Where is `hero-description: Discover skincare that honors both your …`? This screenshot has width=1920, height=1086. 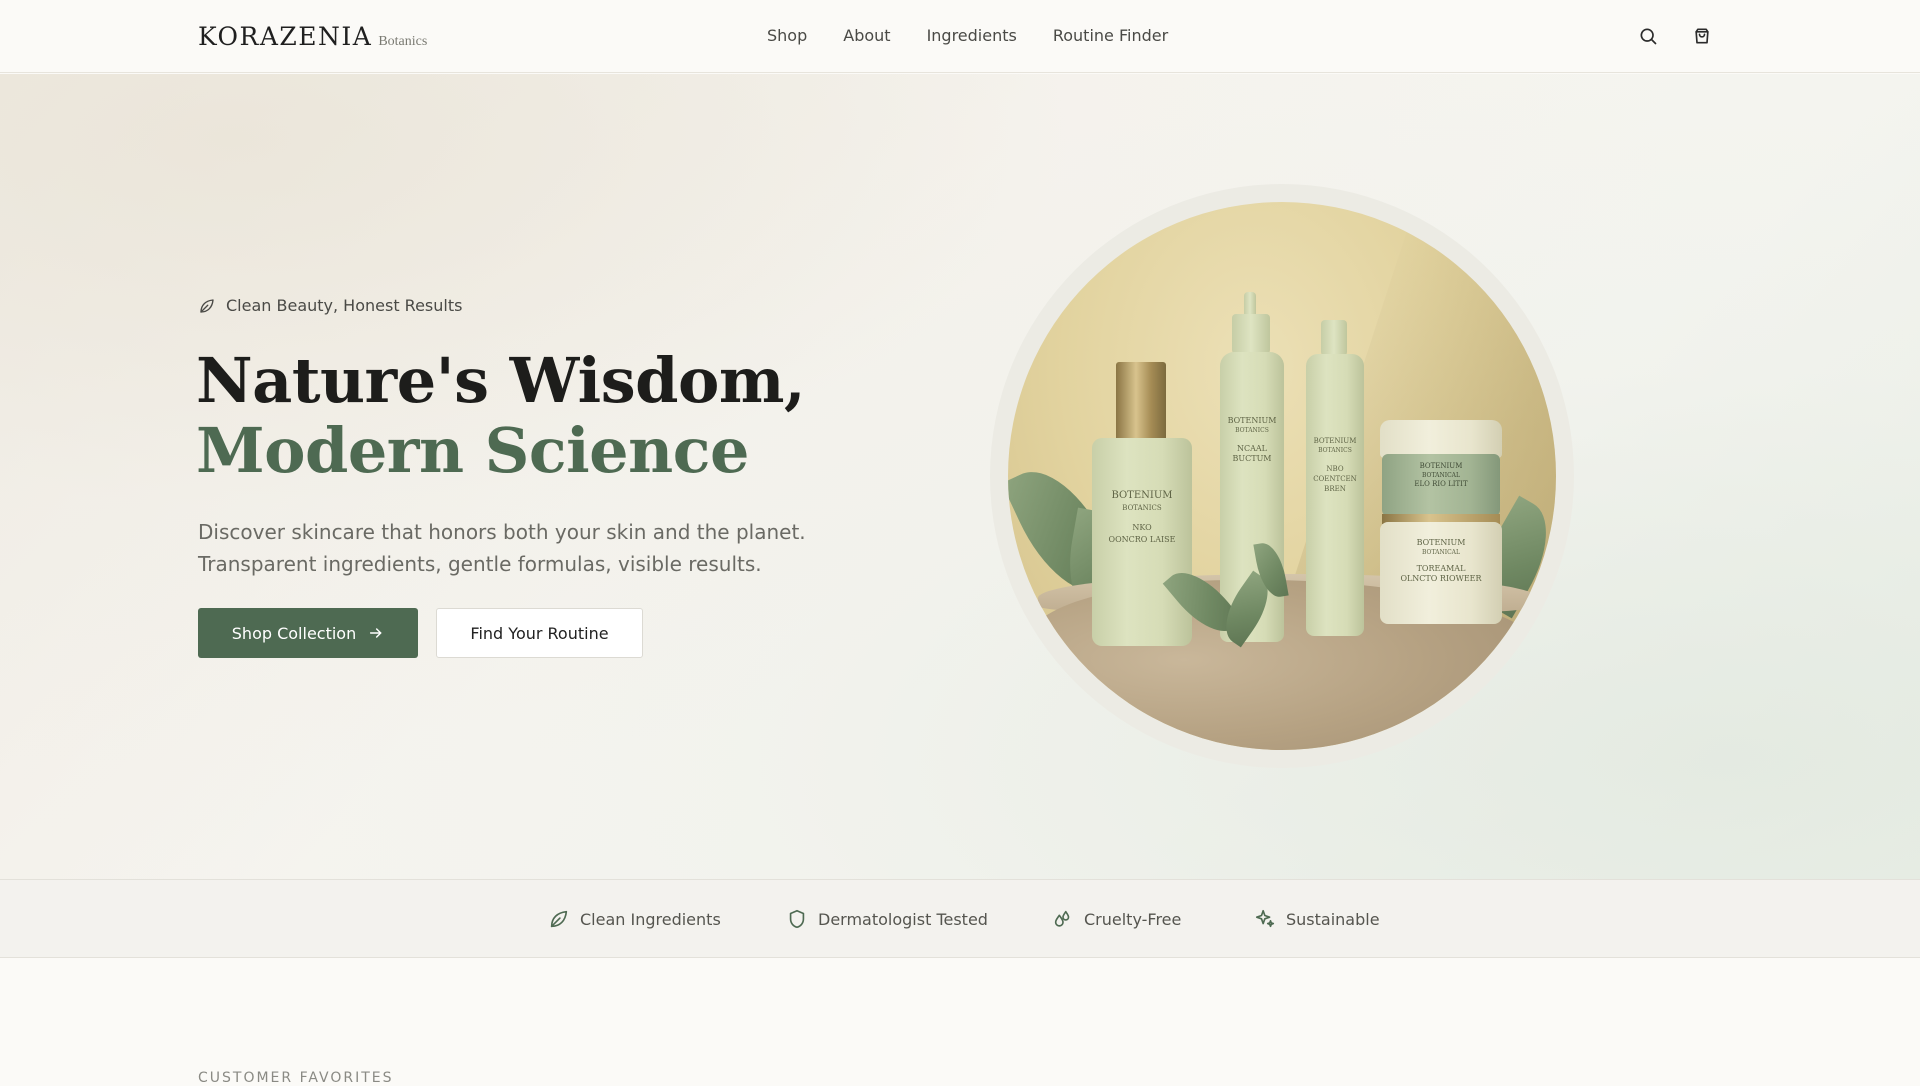
hero-description: Discover skincare that honors both your … is located at coordinates (508, 548).